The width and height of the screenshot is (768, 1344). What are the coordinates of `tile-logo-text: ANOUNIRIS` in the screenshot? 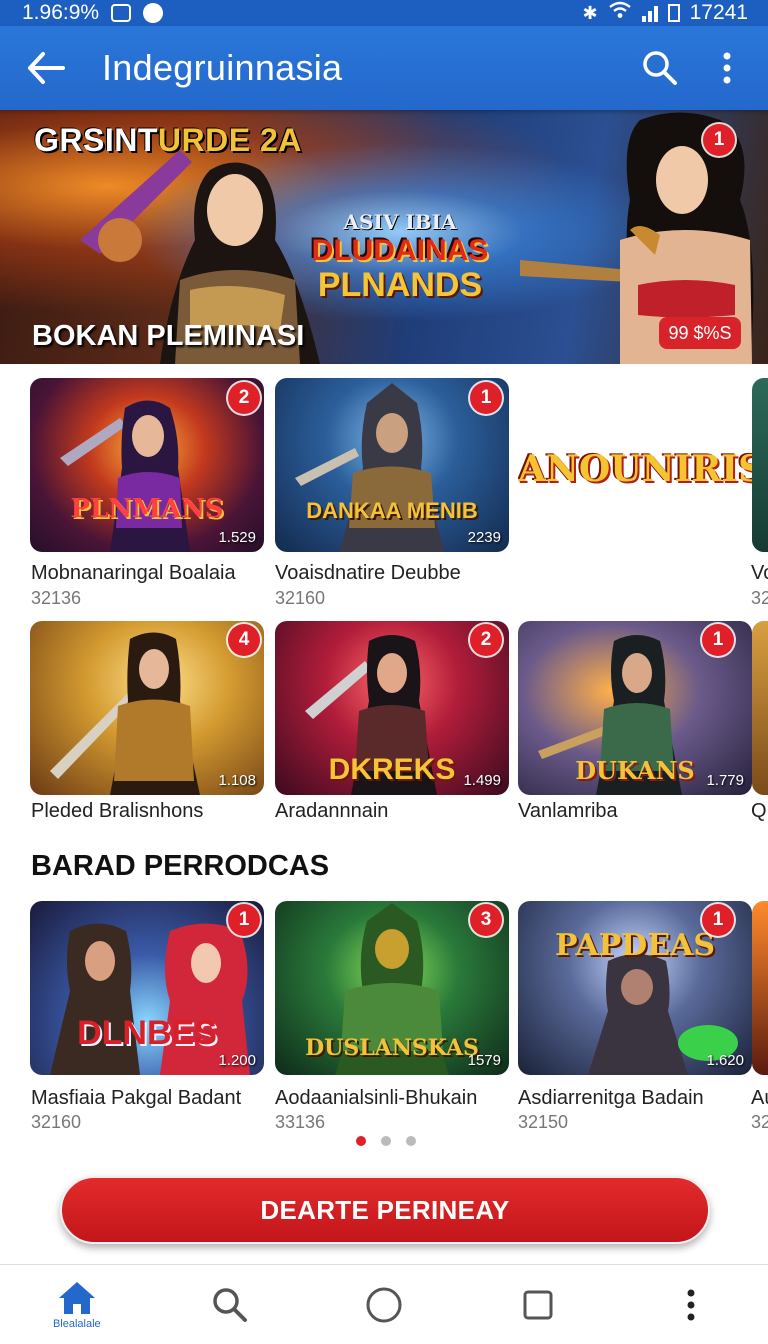 It's located at (635, 469).